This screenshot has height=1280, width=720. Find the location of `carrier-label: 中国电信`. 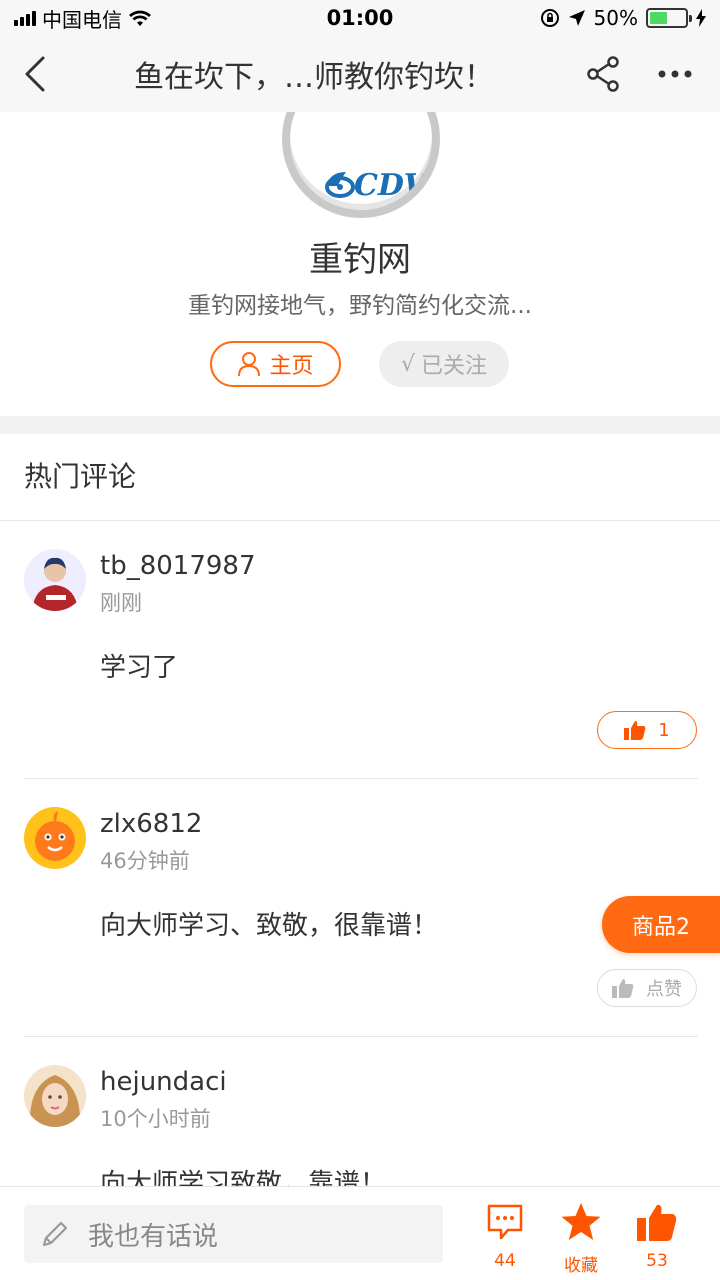

carrier-label: 中国电信 is located at coordinates (82, 19).